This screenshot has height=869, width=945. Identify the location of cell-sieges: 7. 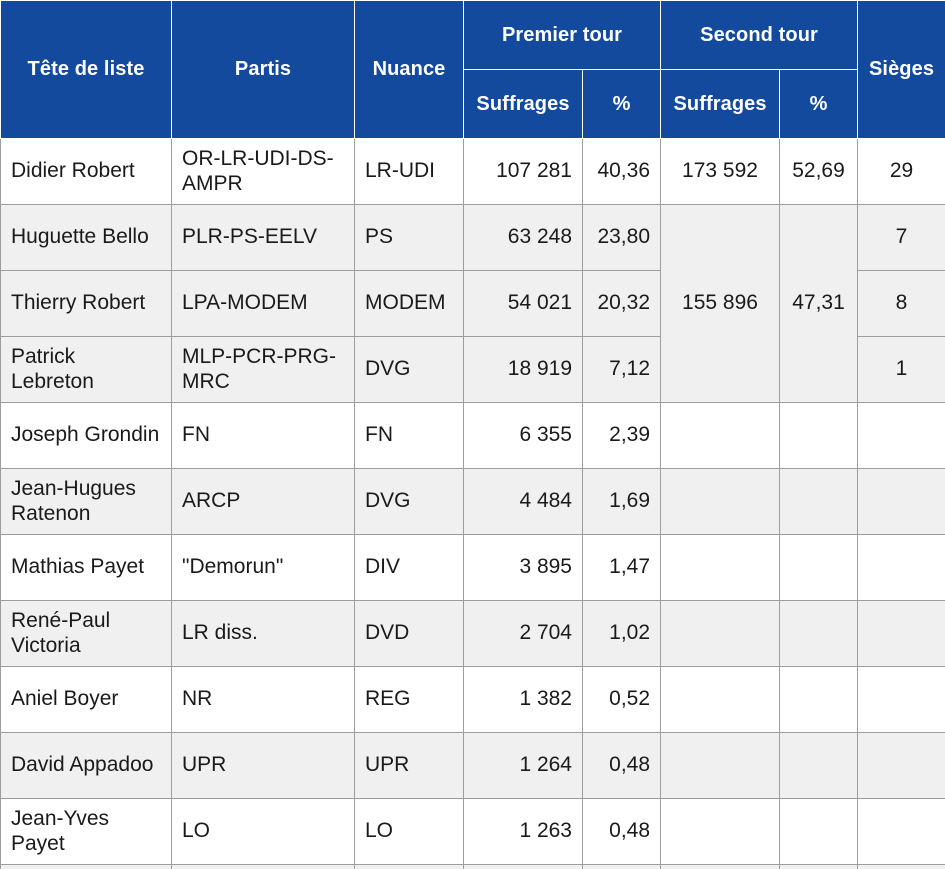
(901, 237).